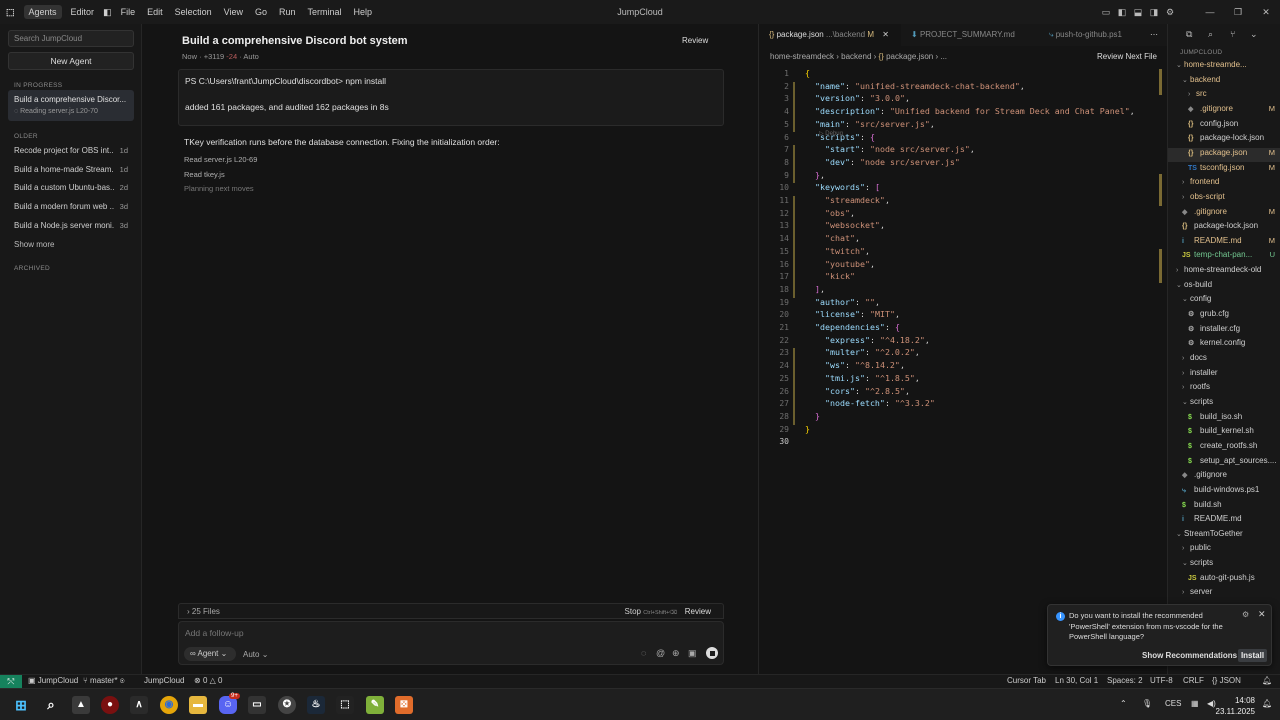 The height and width of the screenshot is (720, 1280). What do you see at coordinates (1211, 703) in the screenshot?
I see `volume-icon: ◀)` at bounding box center [1211, 703].